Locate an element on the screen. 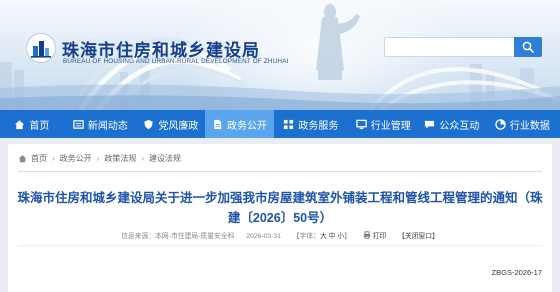 This screenshot has width=560, height=292. building-icon is located at coordinates (41, 49).